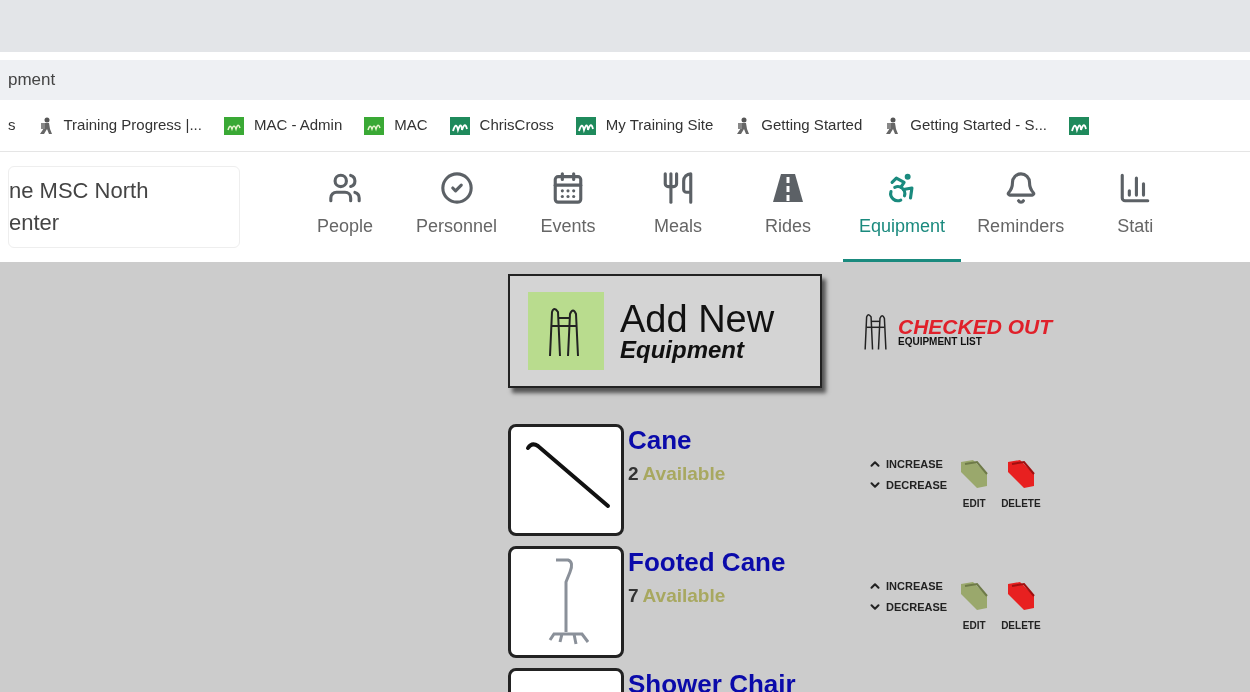 The height and width of the screenshot is (692, 1250). I want to click on nav-tab: Meals, so click(678, 207).